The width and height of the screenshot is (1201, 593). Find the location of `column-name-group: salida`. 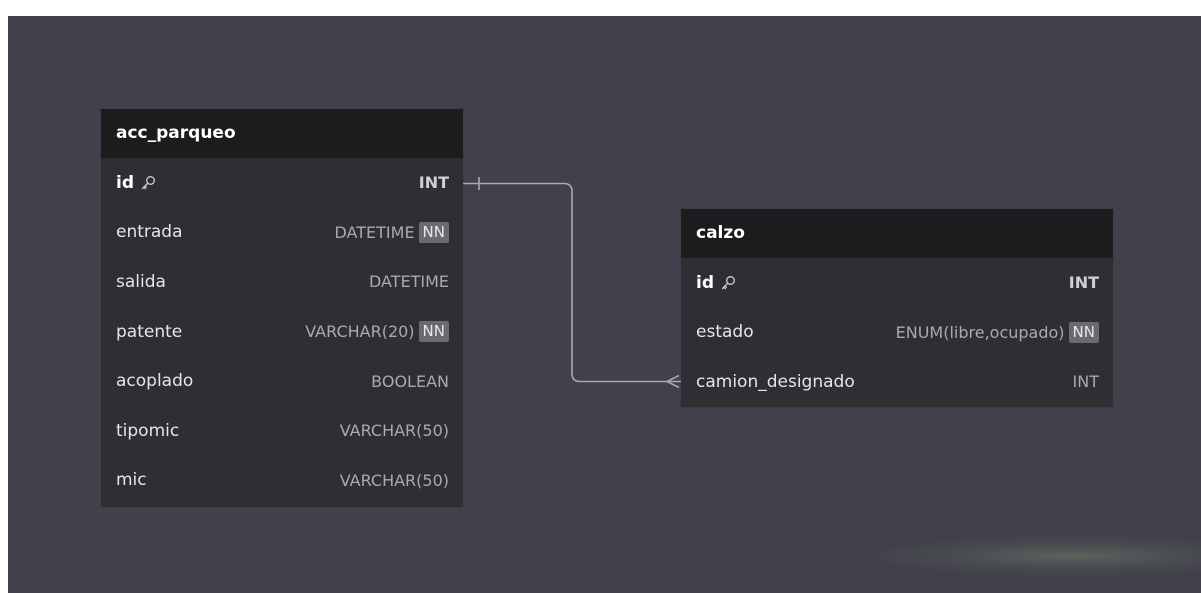

column-name-group: salida is located at coordinates (141, 282).